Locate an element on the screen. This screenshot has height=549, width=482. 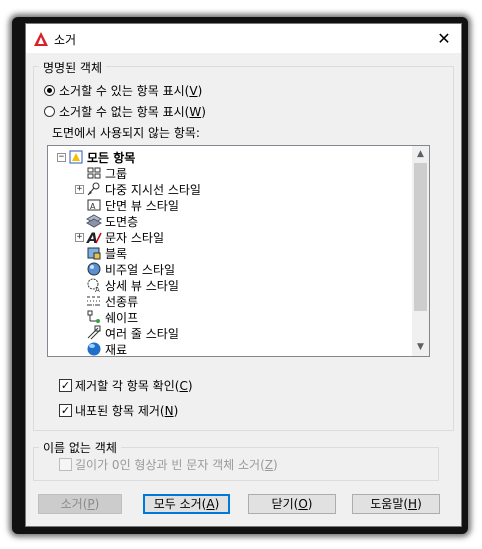
tree-item: A 단면 뷰 스타일 is located at coordinates (127, 205).